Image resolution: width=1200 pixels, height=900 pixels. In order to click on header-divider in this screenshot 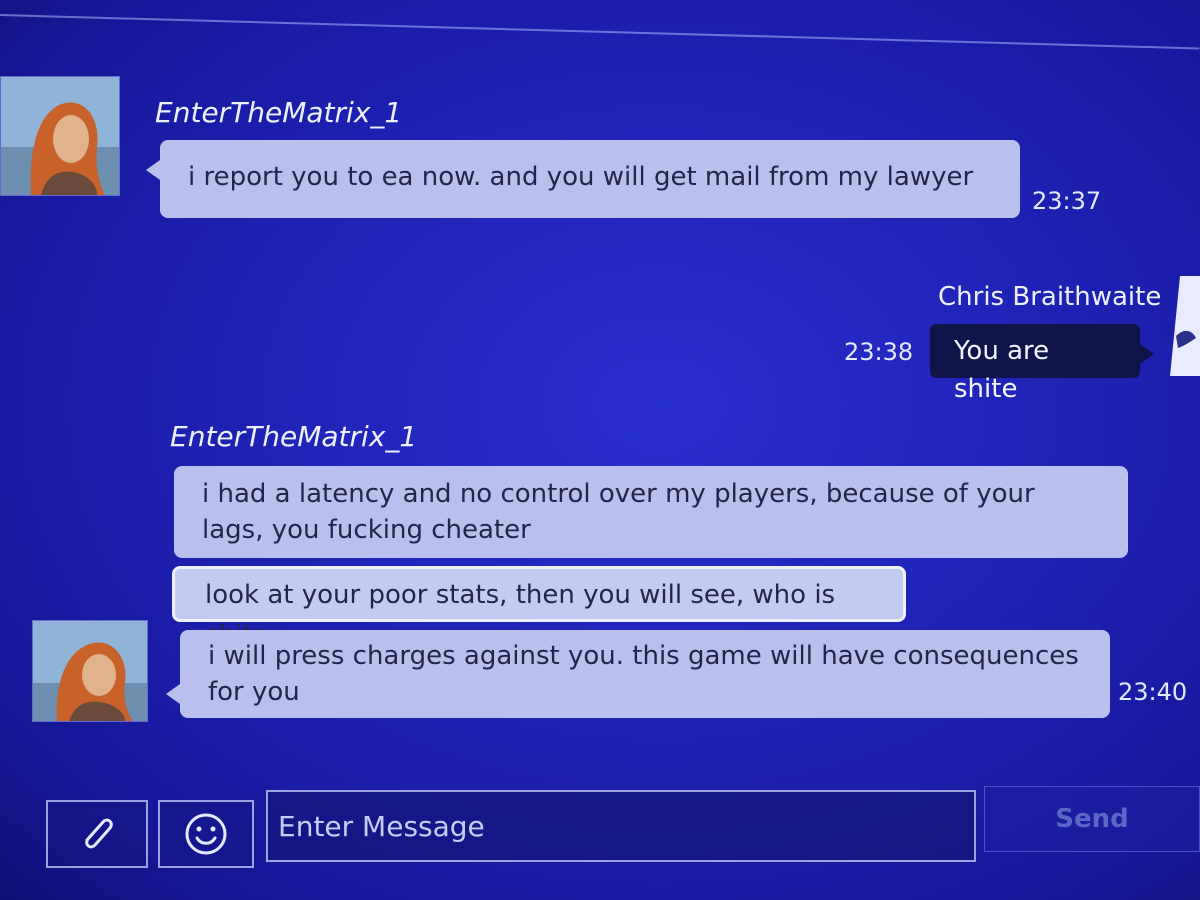, I will do `click(600, 32)`.